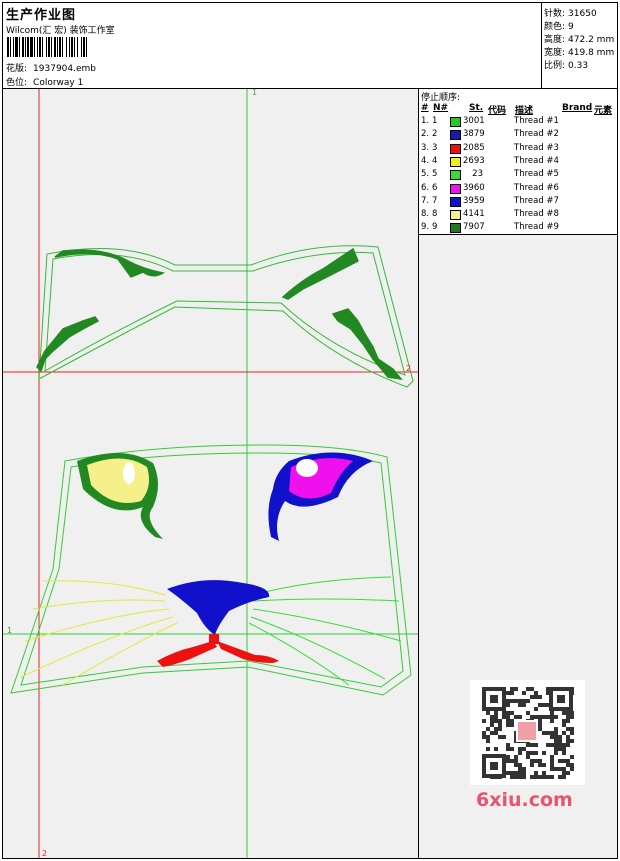 The width and height of the screenshot is (620, 861). What do you see at coordinates (555, 66) in the screenshot?
I see `stat-label: 比例:` at bounding box center [555, 66].